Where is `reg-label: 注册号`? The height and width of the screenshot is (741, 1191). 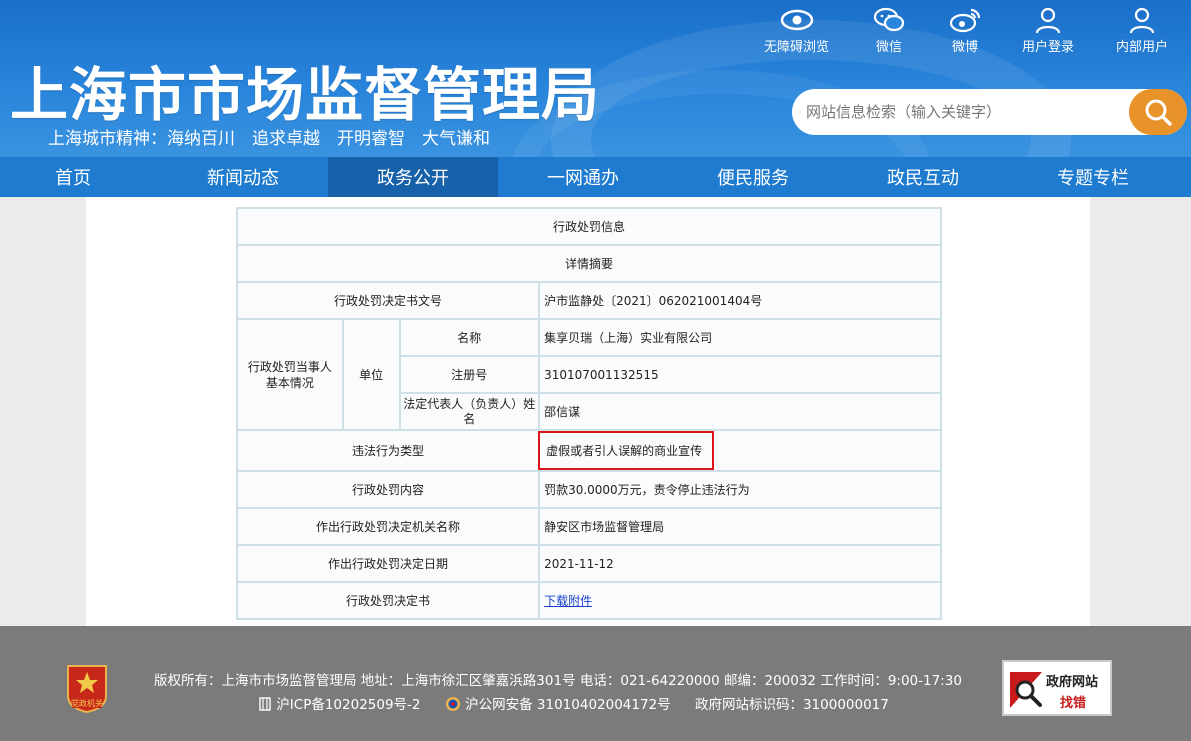
reg-label: 注册号 is located at coordinates (469, 374).